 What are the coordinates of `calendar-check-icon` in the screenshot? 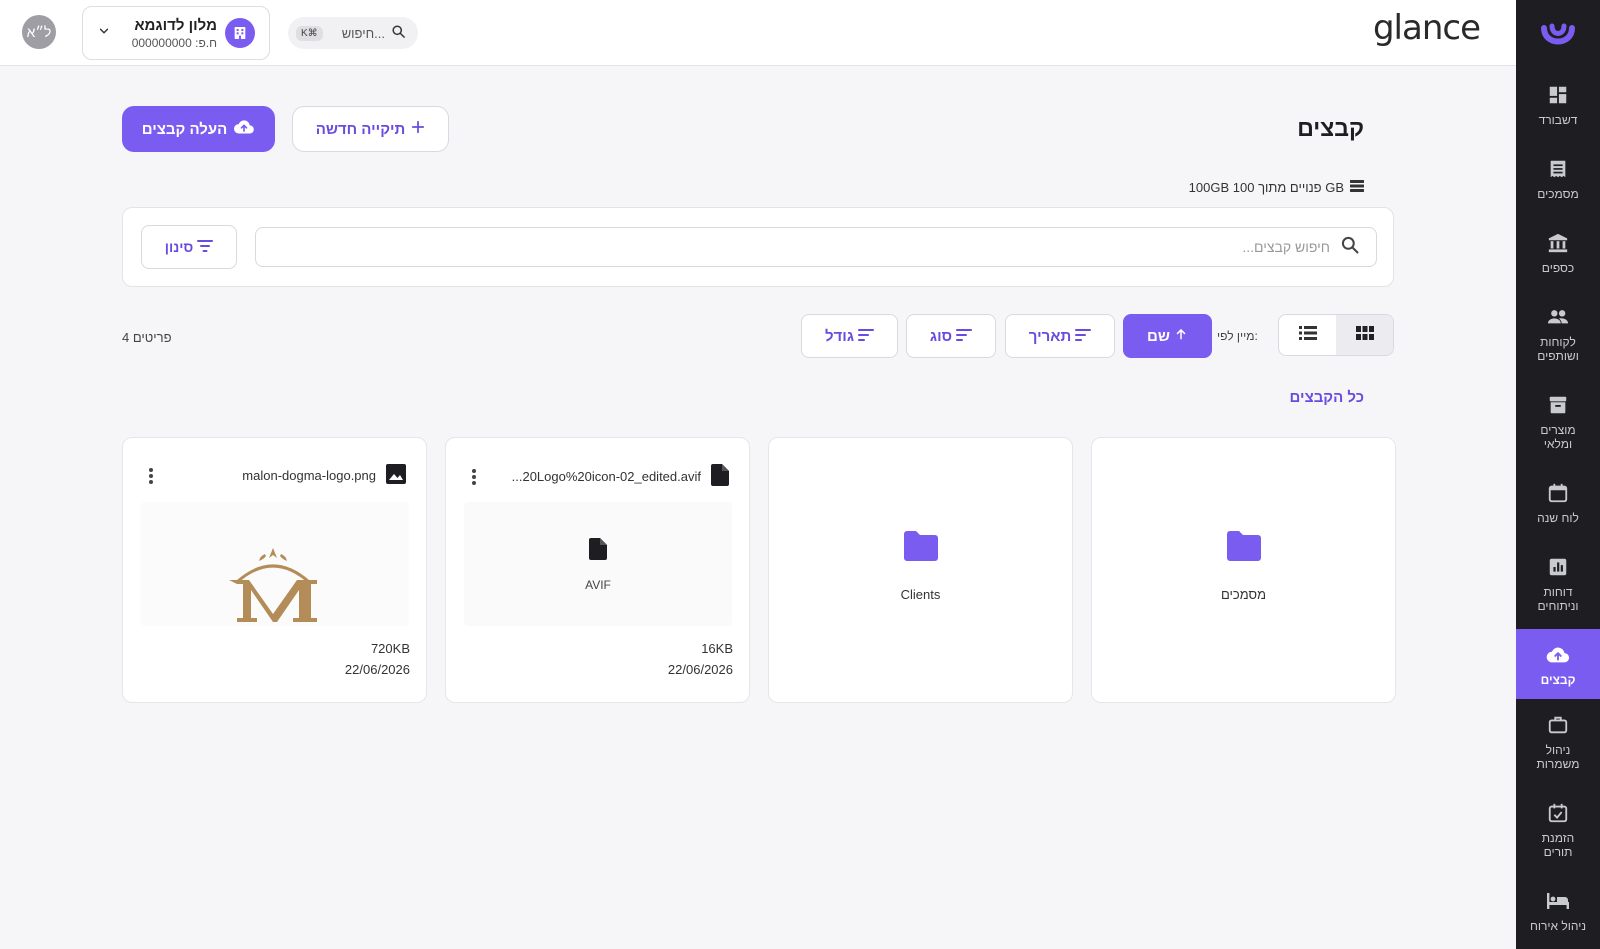 It's located at (1558, 813).